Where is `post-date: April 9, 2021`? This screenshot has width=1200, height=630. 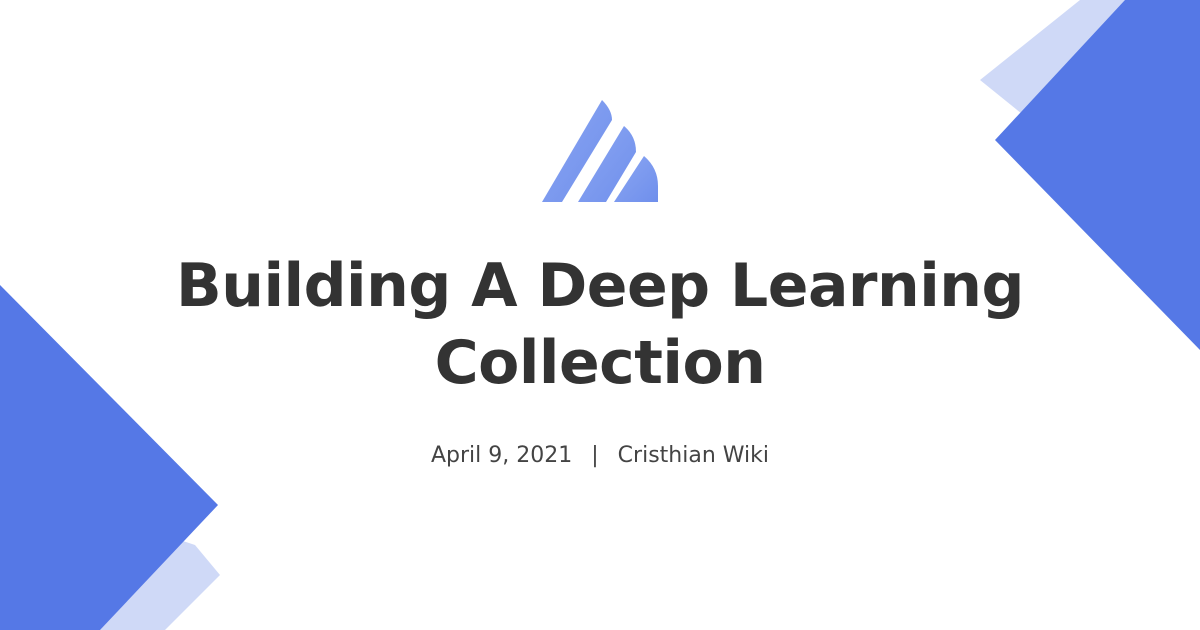 post-date: April 9, 2021 is located at coordinates (502, 455).